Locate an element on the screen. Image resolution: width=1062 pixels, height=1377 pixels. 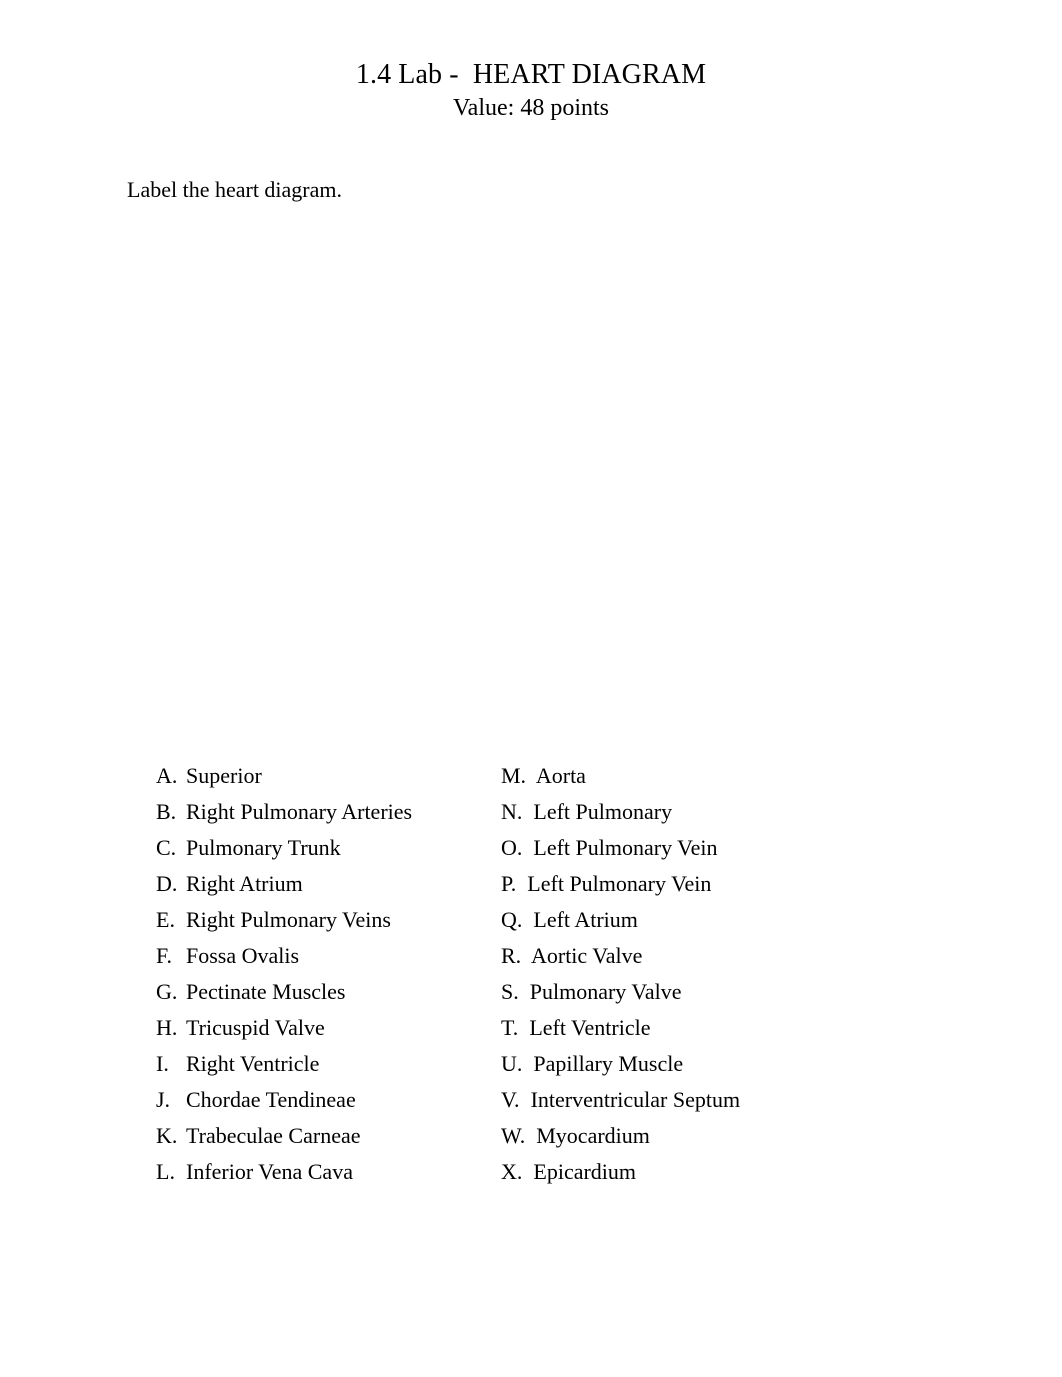
list-item-label: Right Pulmonary Veins is located at coordinates (288, 919).